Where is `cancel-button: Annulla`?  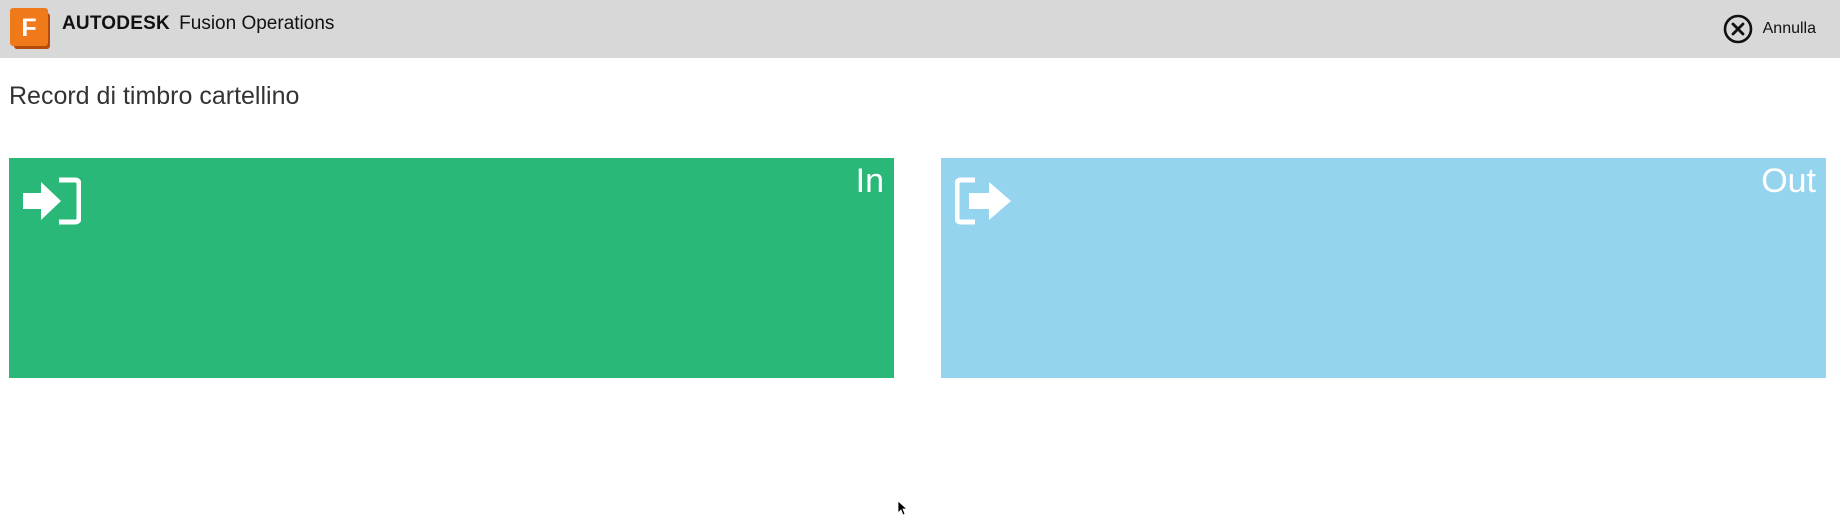 cancel-button: Annulla is located at coordinates (1769, 29).